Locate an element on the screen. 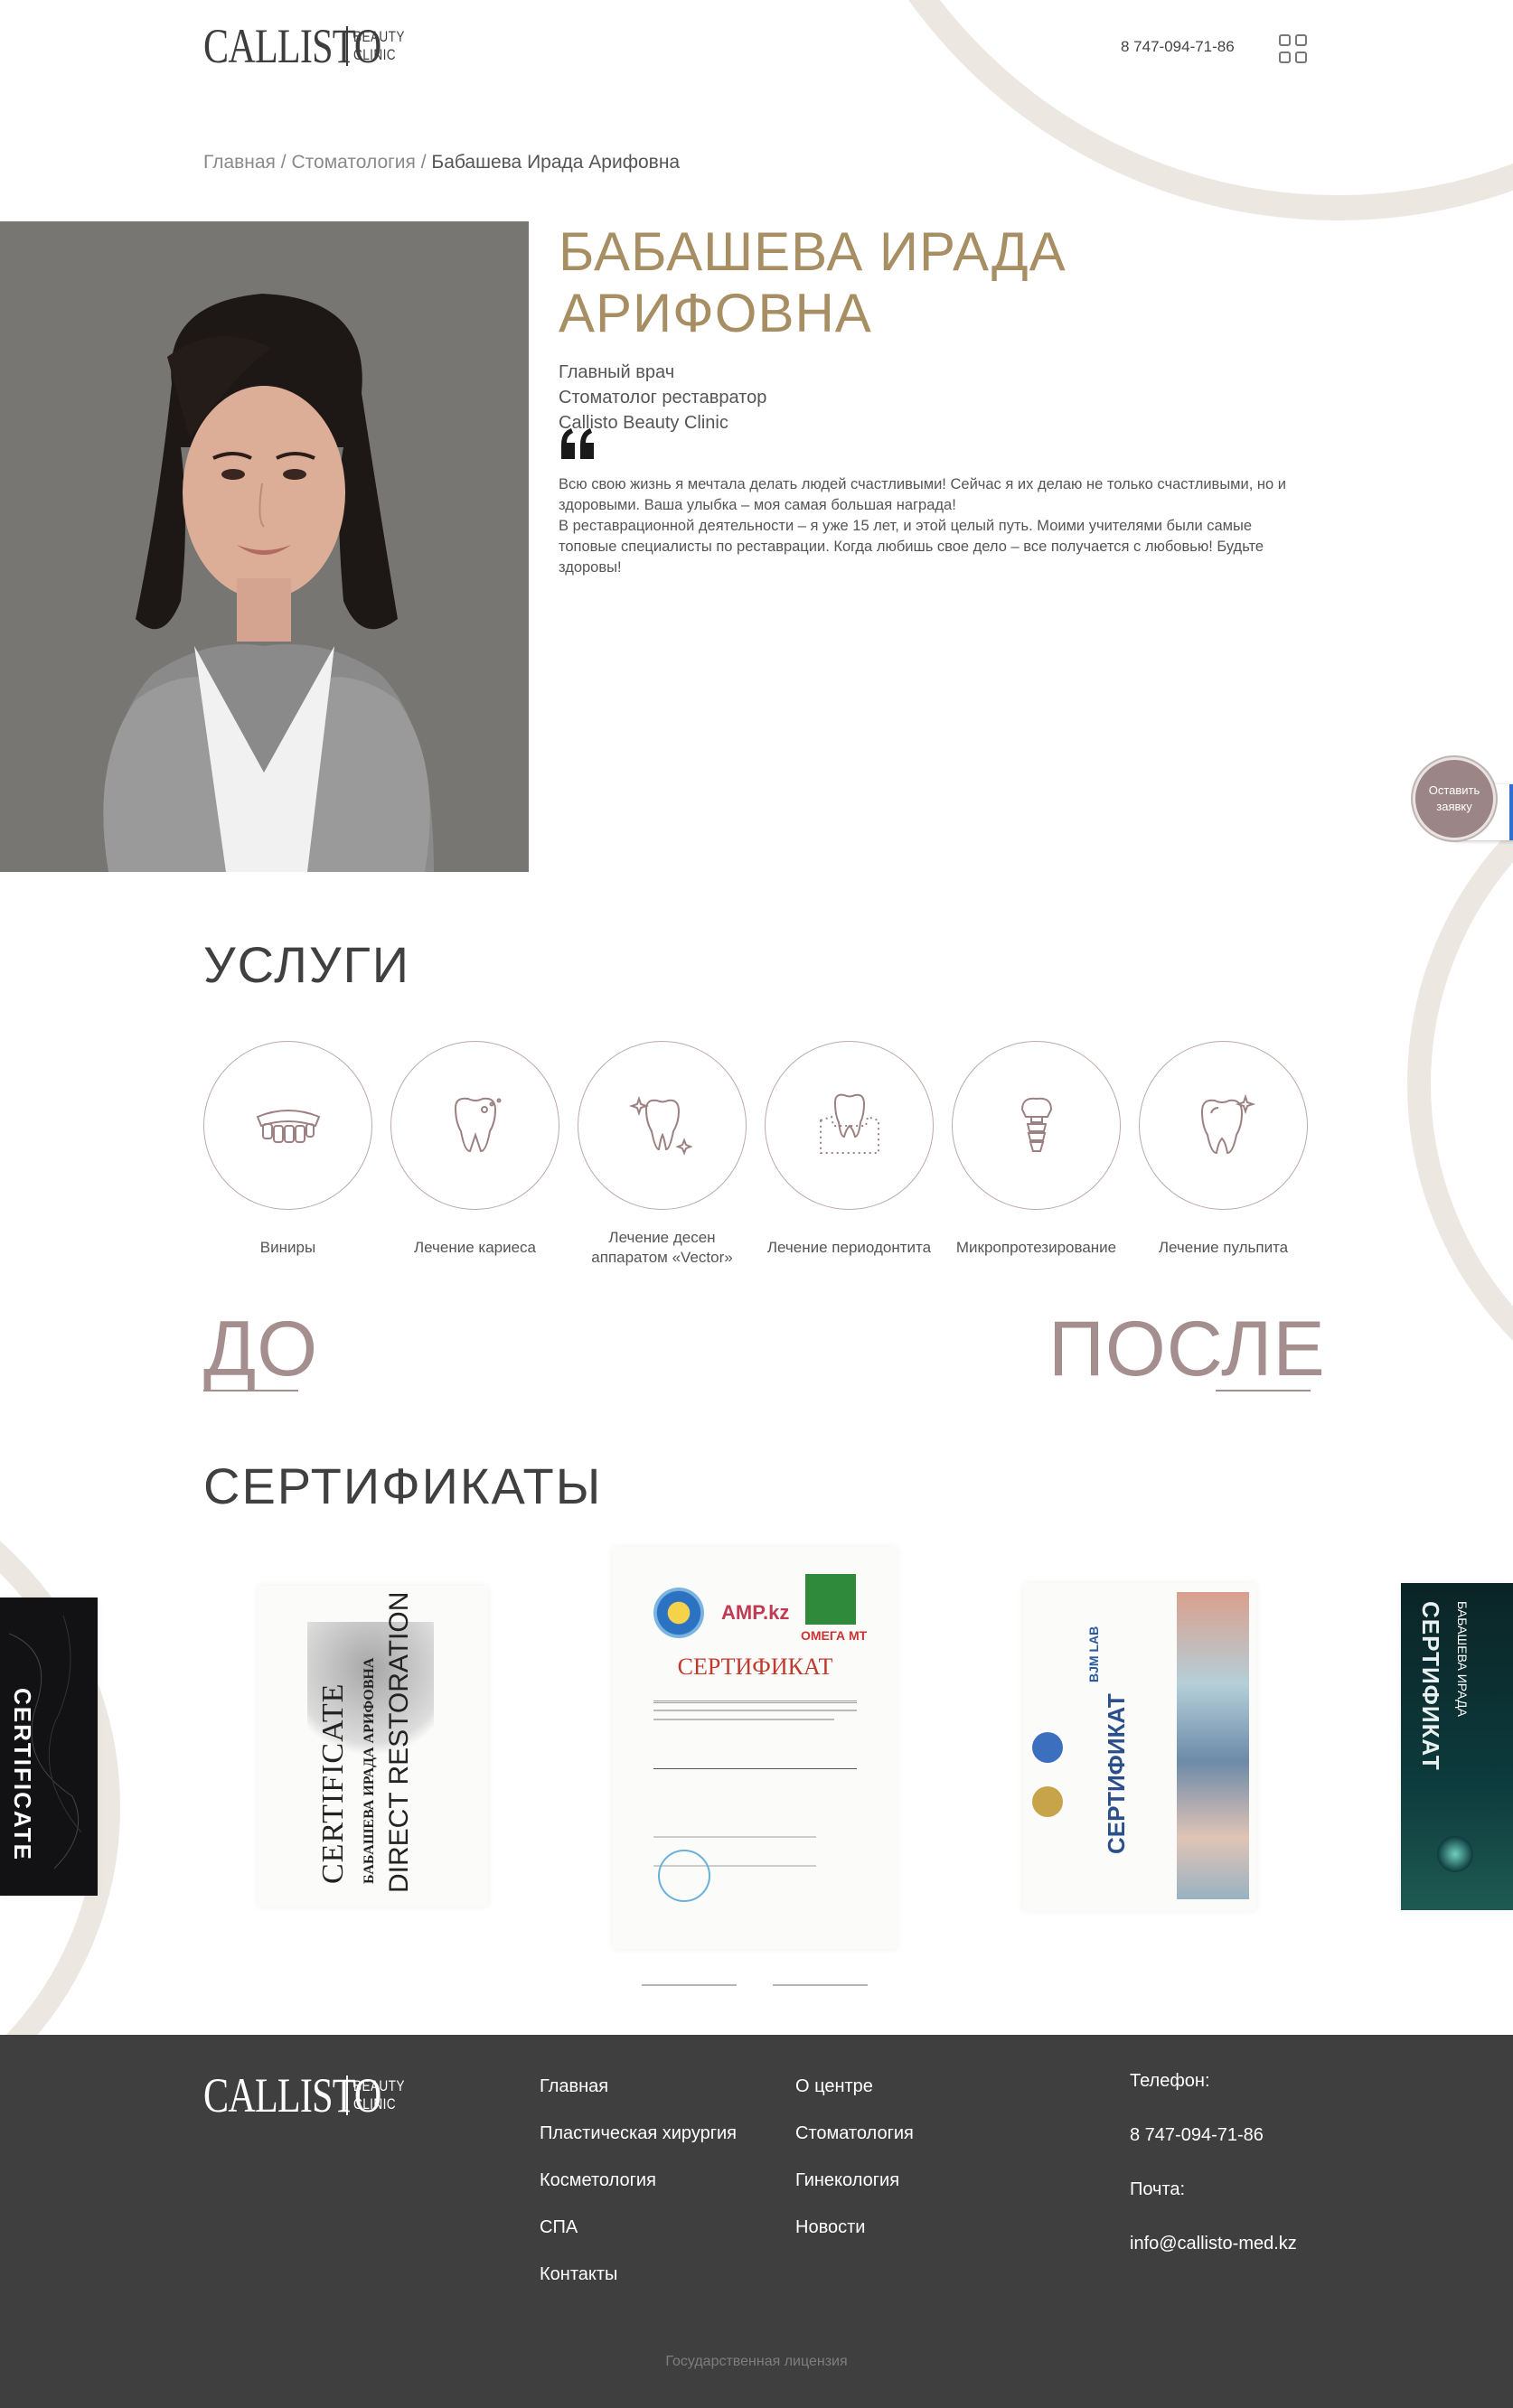 The image size is (1513, 2408). footer-link-news: Новости is located at coordinates (854, 2227).